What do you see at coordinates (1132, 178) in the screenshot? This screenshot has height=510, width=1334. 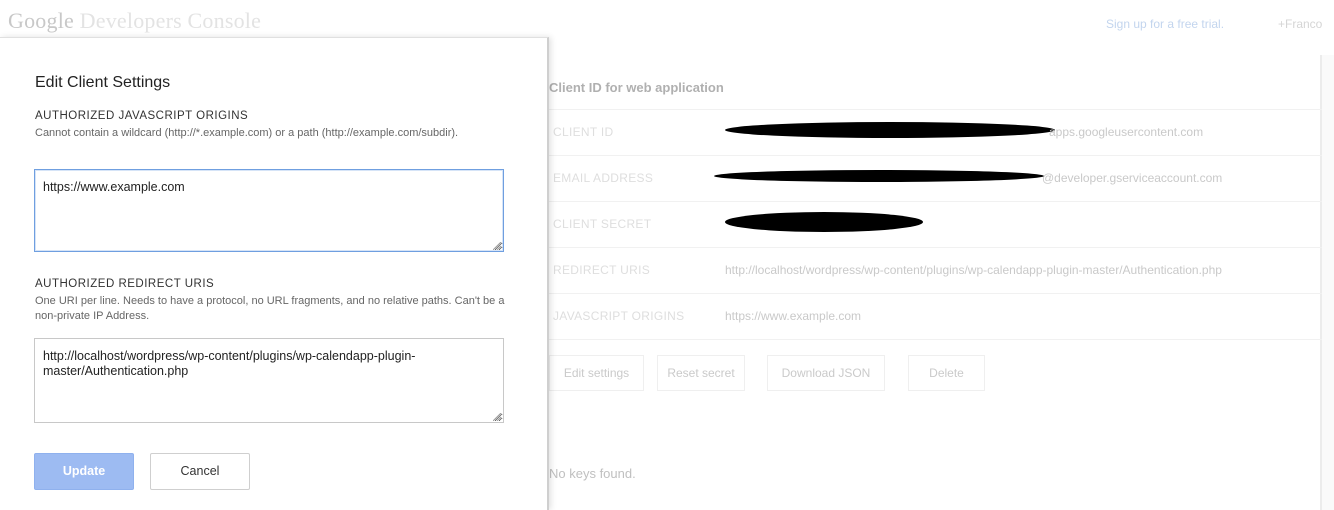 I see `detail-value: @developer.gserviceaccount.com` at bounding box center [1132, 178].